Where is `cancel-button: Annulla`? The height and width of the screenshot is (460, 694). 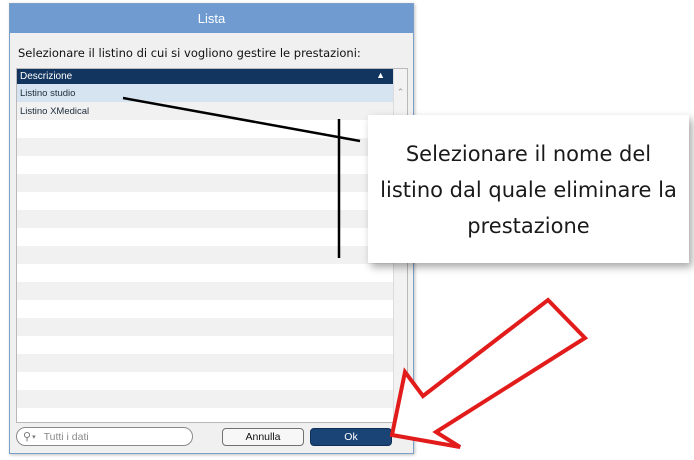
cancel-button: Annulla is located at coordinates (263, 437).